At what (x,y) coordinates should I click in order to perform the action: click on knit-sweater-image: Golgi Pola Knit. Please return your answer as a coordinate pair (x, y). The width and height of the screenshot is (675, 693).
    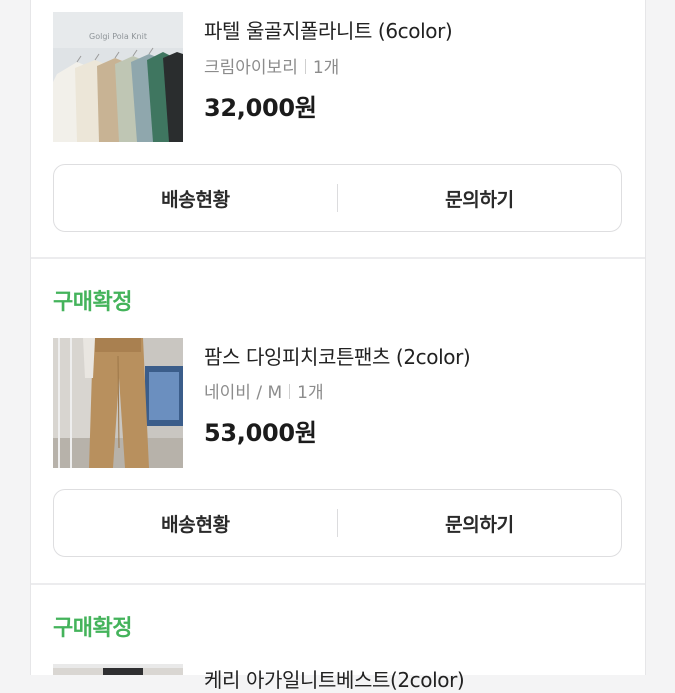
    Looking at the image, I should click on (118, 77).